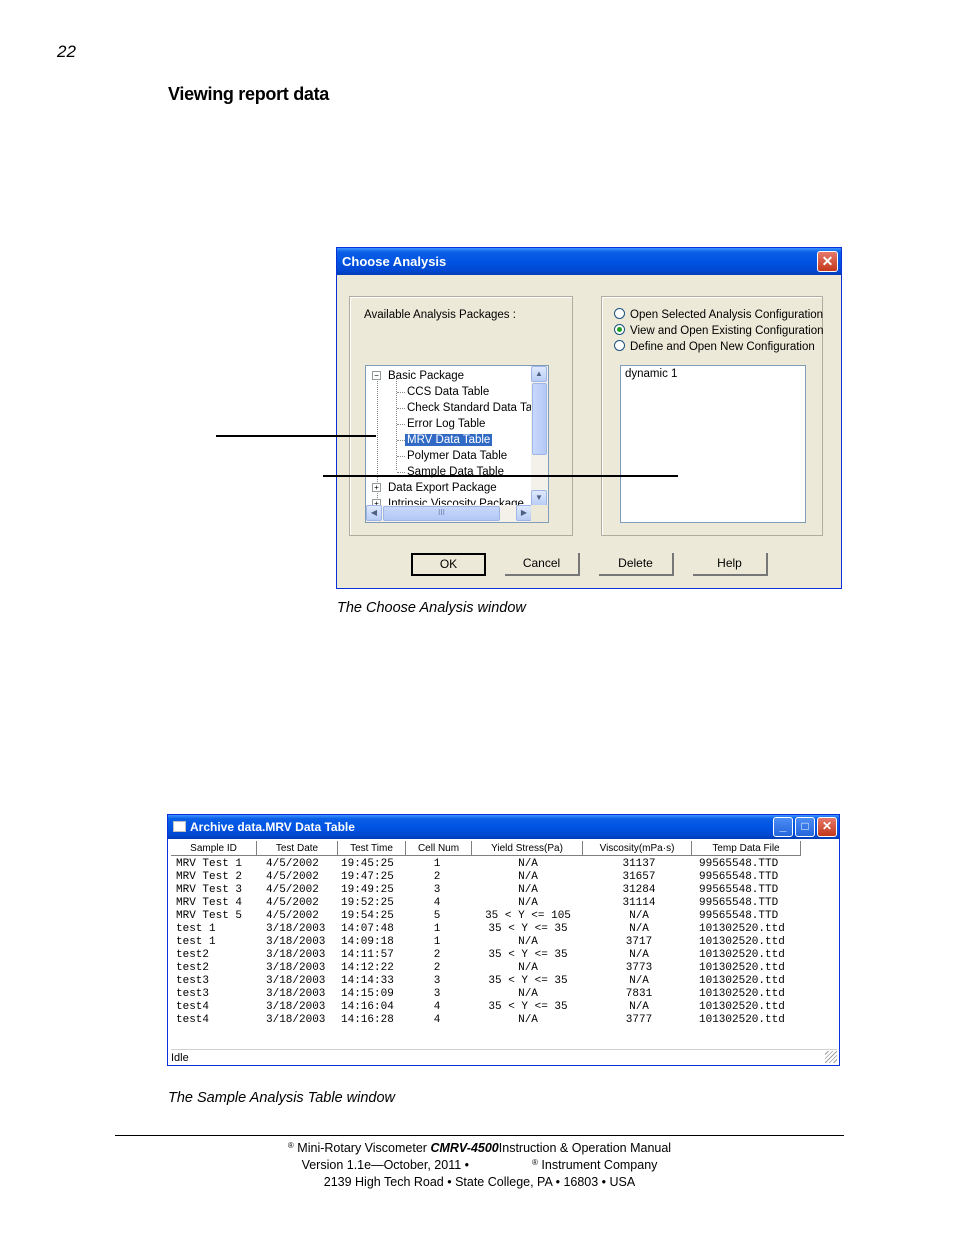 This screenshot has height=1235, width=954. What do you see at coordinates (375, 1020) in the screenshot?
I see `table-cell: 14:16:28` at bounding box center [375, 1020].